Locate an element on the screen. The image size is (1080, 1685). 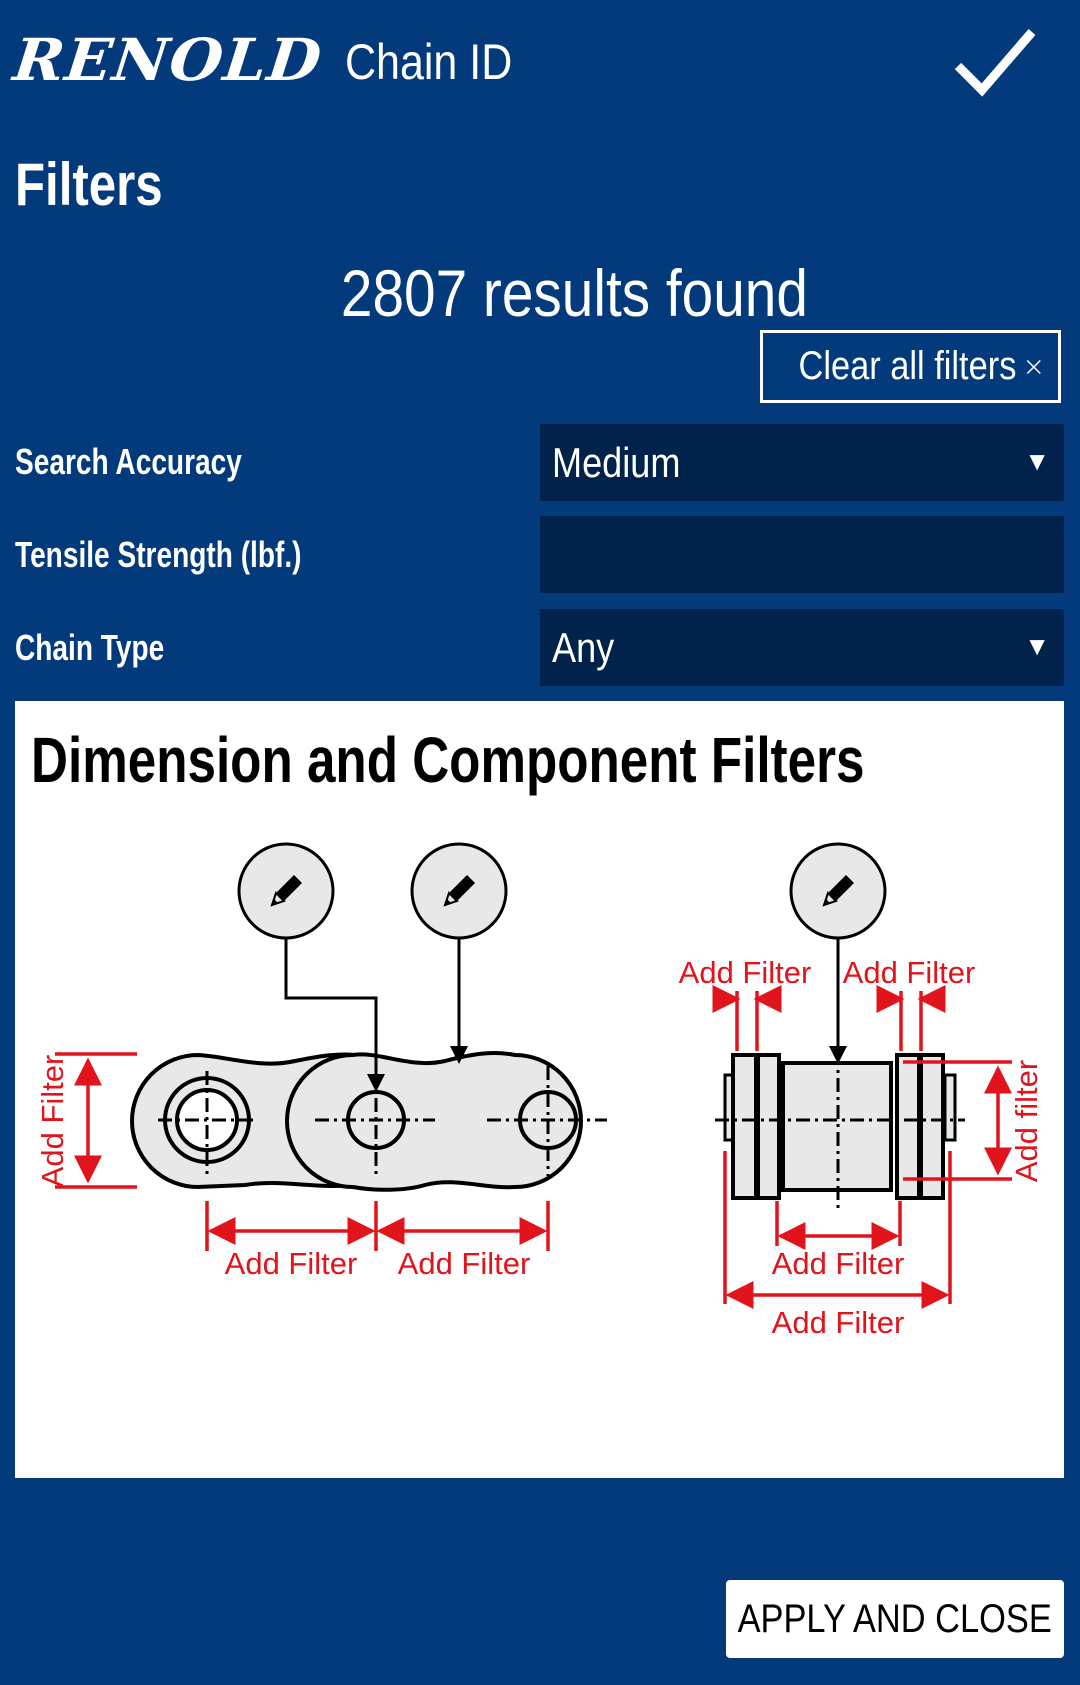
chain-type-value: Any is located at coordinates (583, 647).